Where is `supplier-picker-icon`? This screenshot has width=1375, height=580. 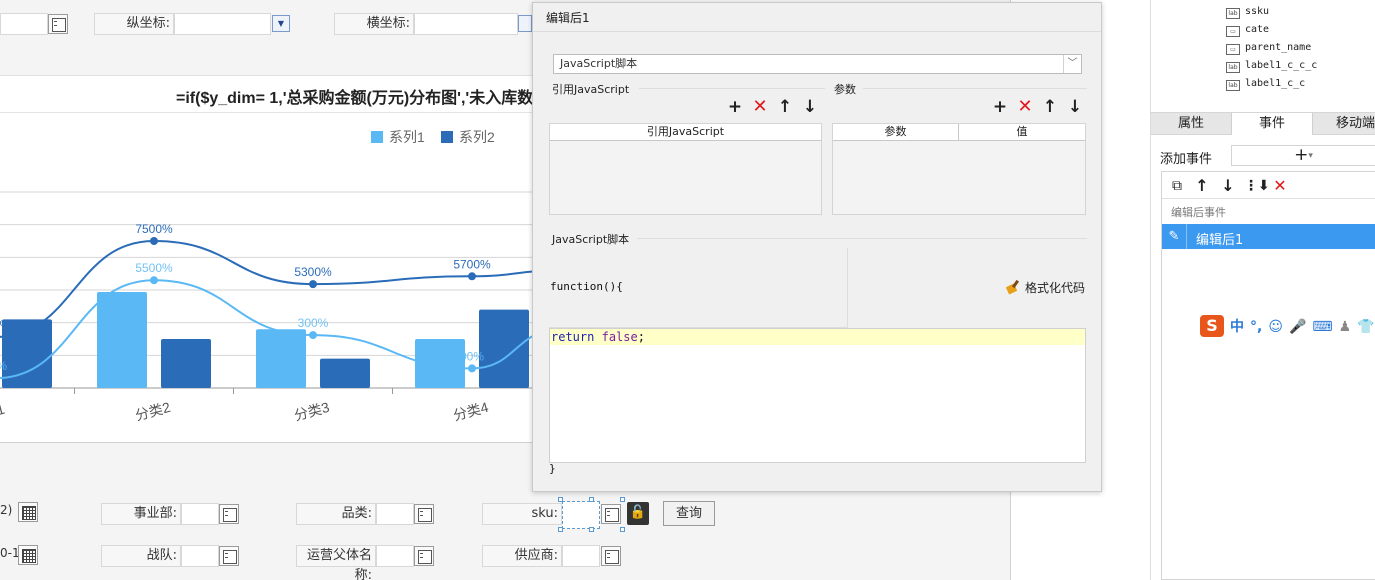 supplier-picker-icon is located at coordinates (611, 556).